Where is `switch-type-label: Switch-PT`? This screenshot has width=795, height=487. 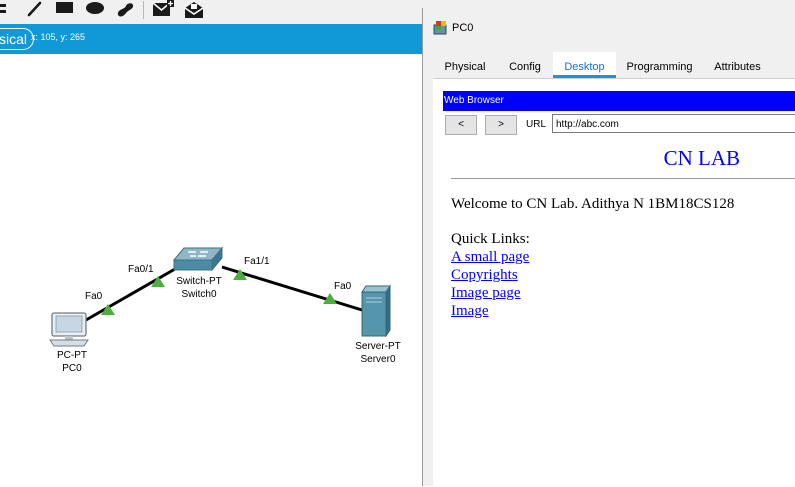 switch-type-label: Switch-PT is located at coordinates (199, 281).